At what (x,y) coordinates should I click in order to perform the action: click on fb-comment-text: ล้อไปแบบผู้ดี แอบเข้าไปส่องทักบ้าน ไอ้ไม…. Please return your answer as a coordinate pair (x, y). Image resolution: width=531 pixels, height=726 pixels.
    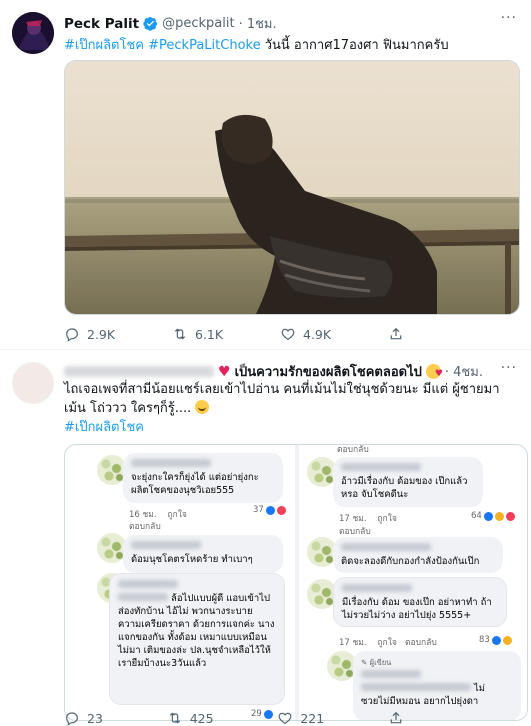
    Looking at the image, I should click on (196, 631).